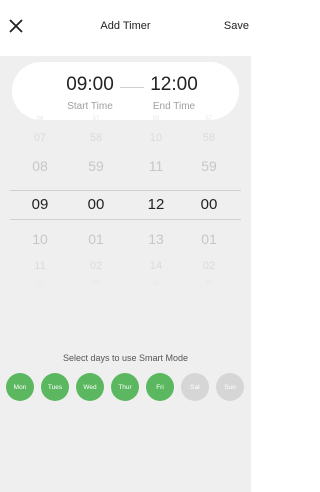 Image resolution: width=320 pixels, height=492 pixels. I want to click on wheel-value-selected: 09, so click(40, 204).